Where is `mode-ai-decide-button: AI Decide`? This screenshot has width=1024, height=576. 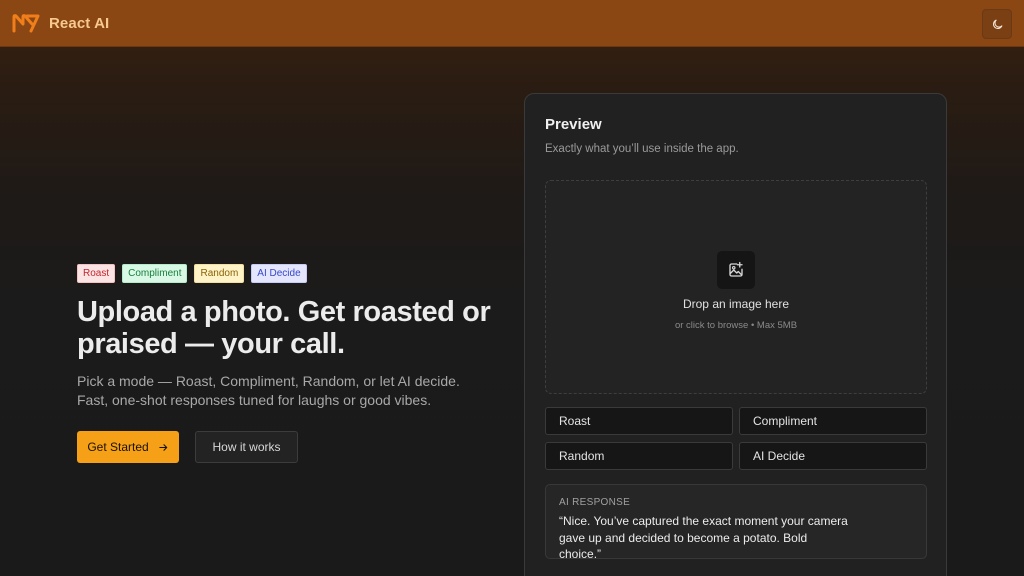
mode-ai-decide-button: AI Decide is located at coordinates (833, 456).